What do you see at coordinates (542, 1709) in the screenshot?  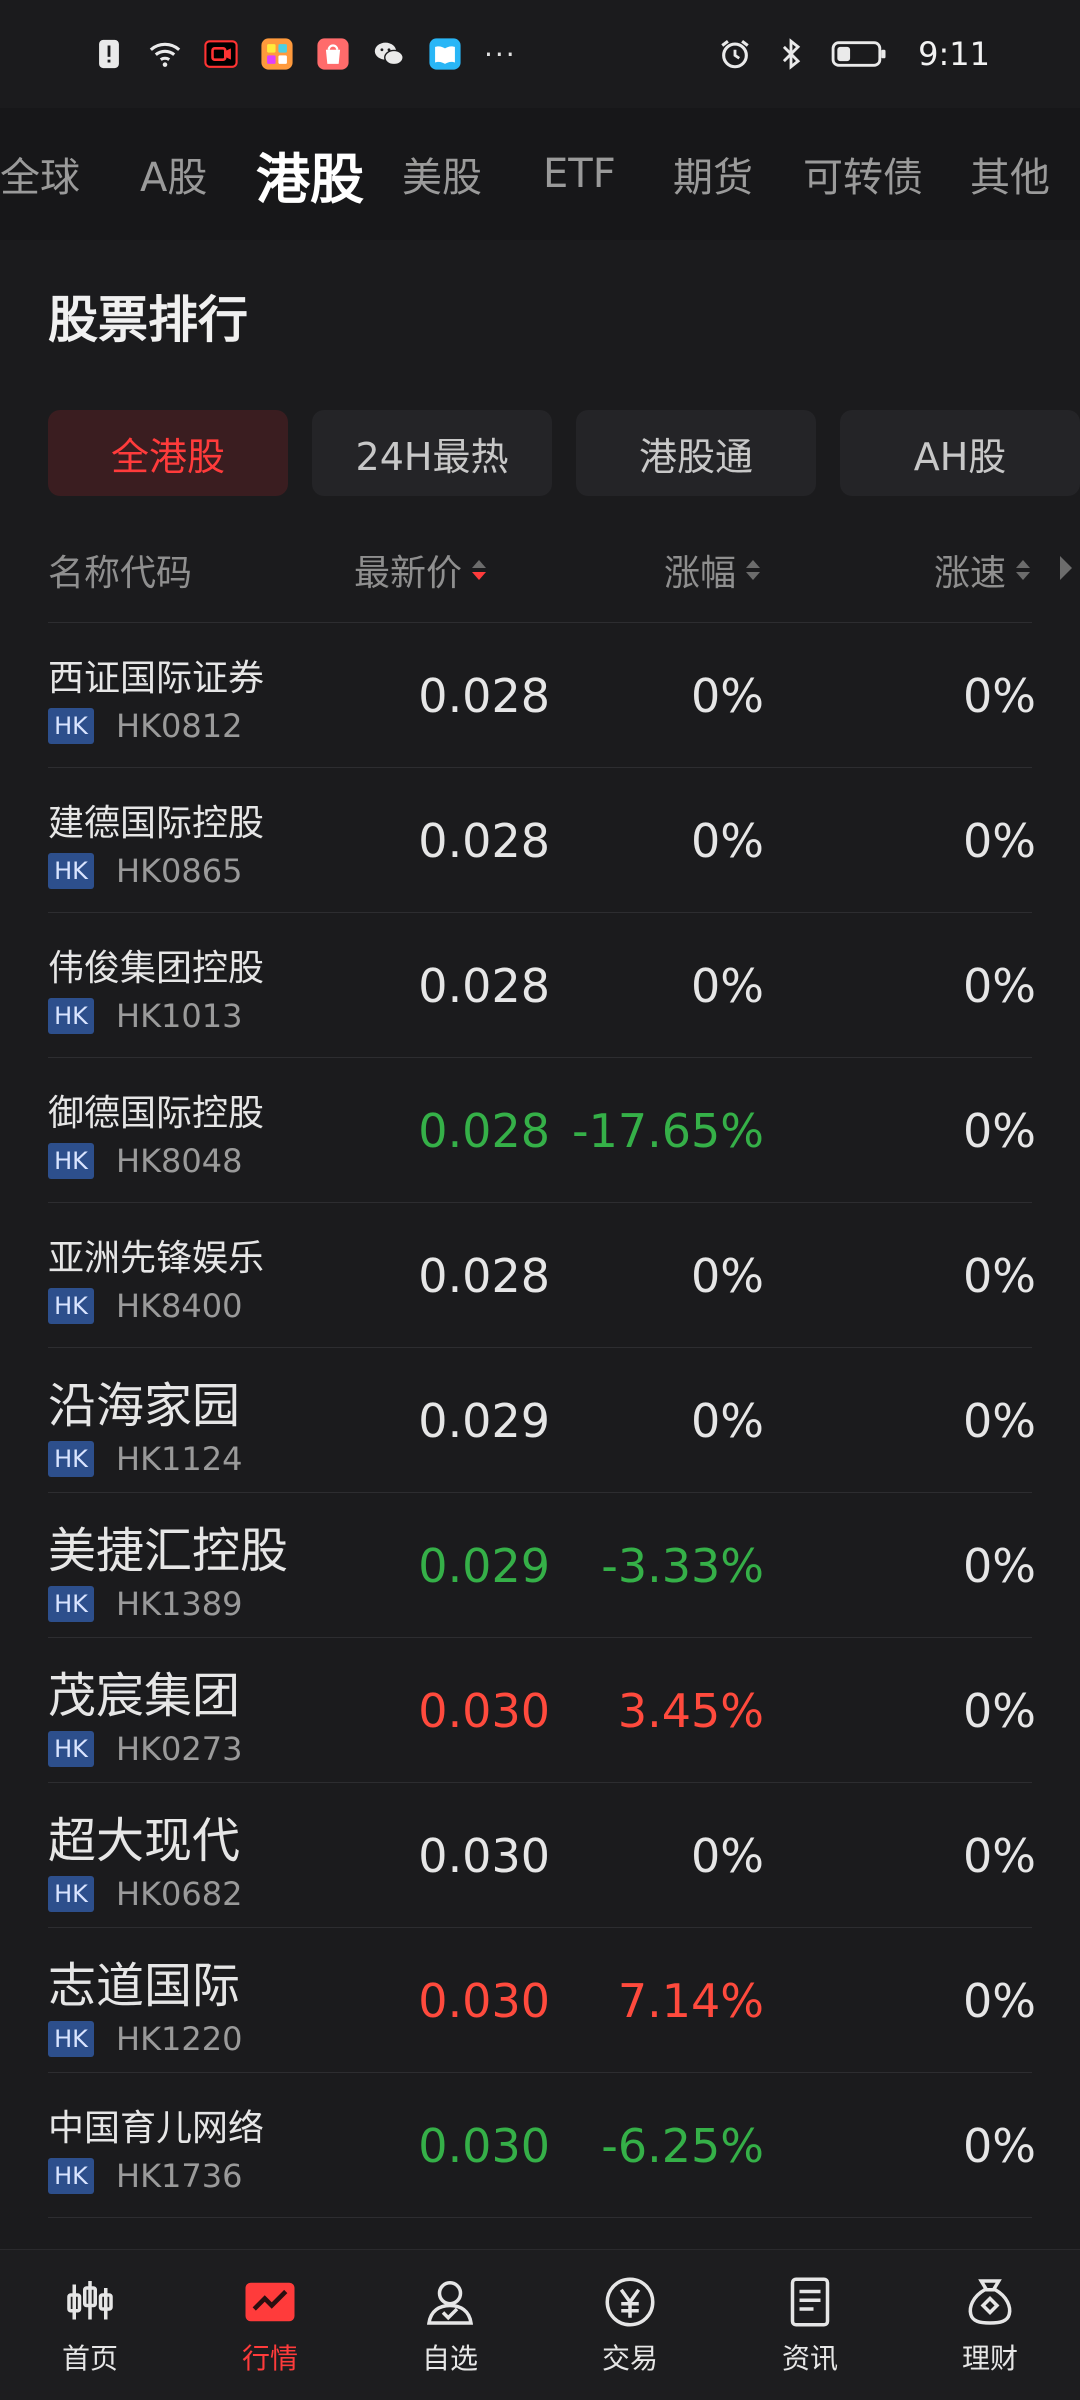 I see `table-row: 茂宸集团 HK HK0273 0.030 3.45% 0%` at bounding box center [542, 1709].